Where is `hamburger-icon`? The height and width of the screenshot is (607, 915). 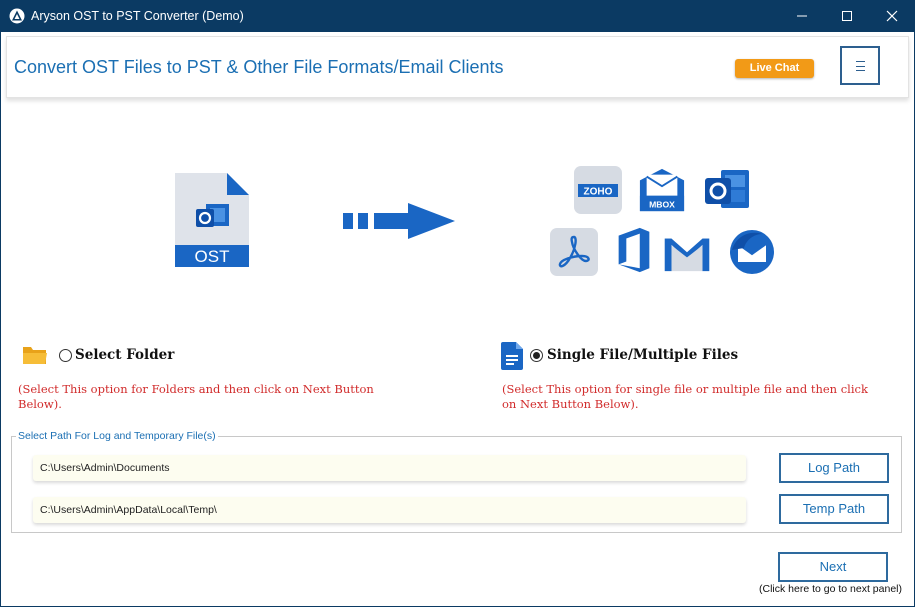 hamburger-icon is located at coordinates (860, 66).